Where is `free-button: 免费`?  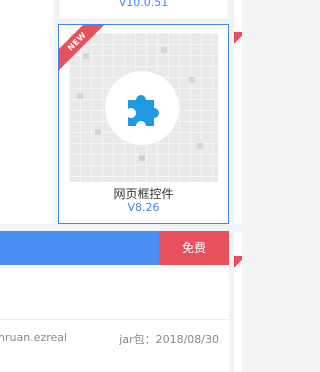 free-button: 免费 is located at coordinates (194, 248).